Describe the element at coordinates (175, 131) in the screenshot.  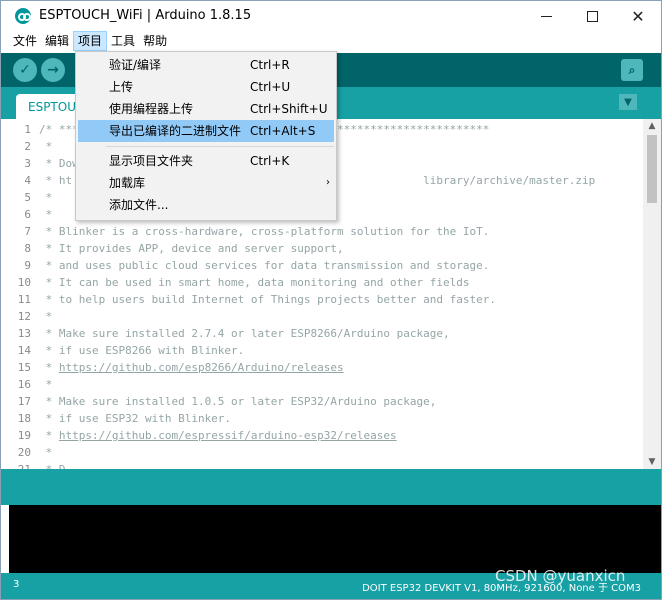
I see `menu-item-label: 导出已编译的二进制文件` at that location.